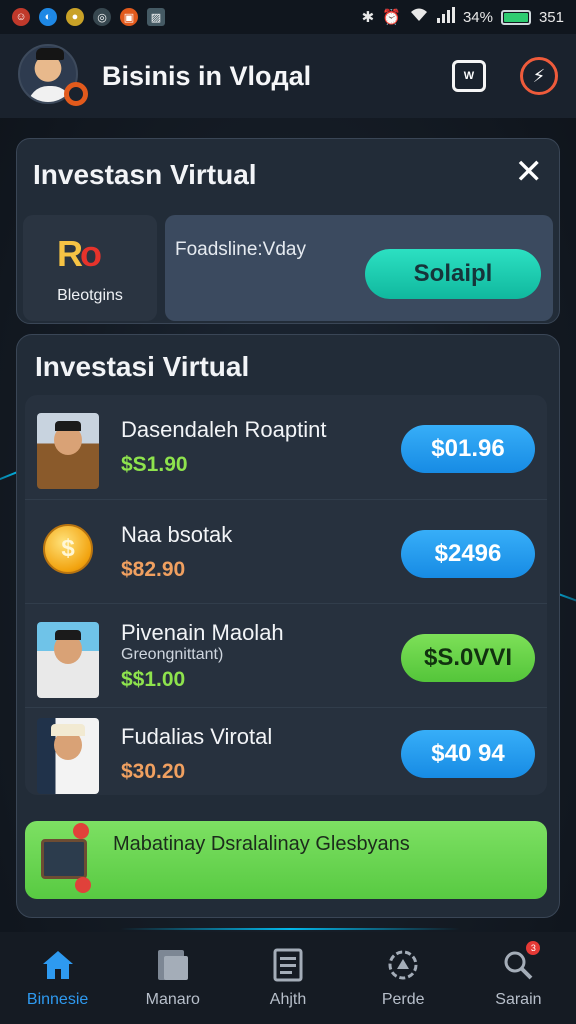 This screenshot has height=1024, width=576. I want to click on nav-label: Ahjth, so click(288, 999).